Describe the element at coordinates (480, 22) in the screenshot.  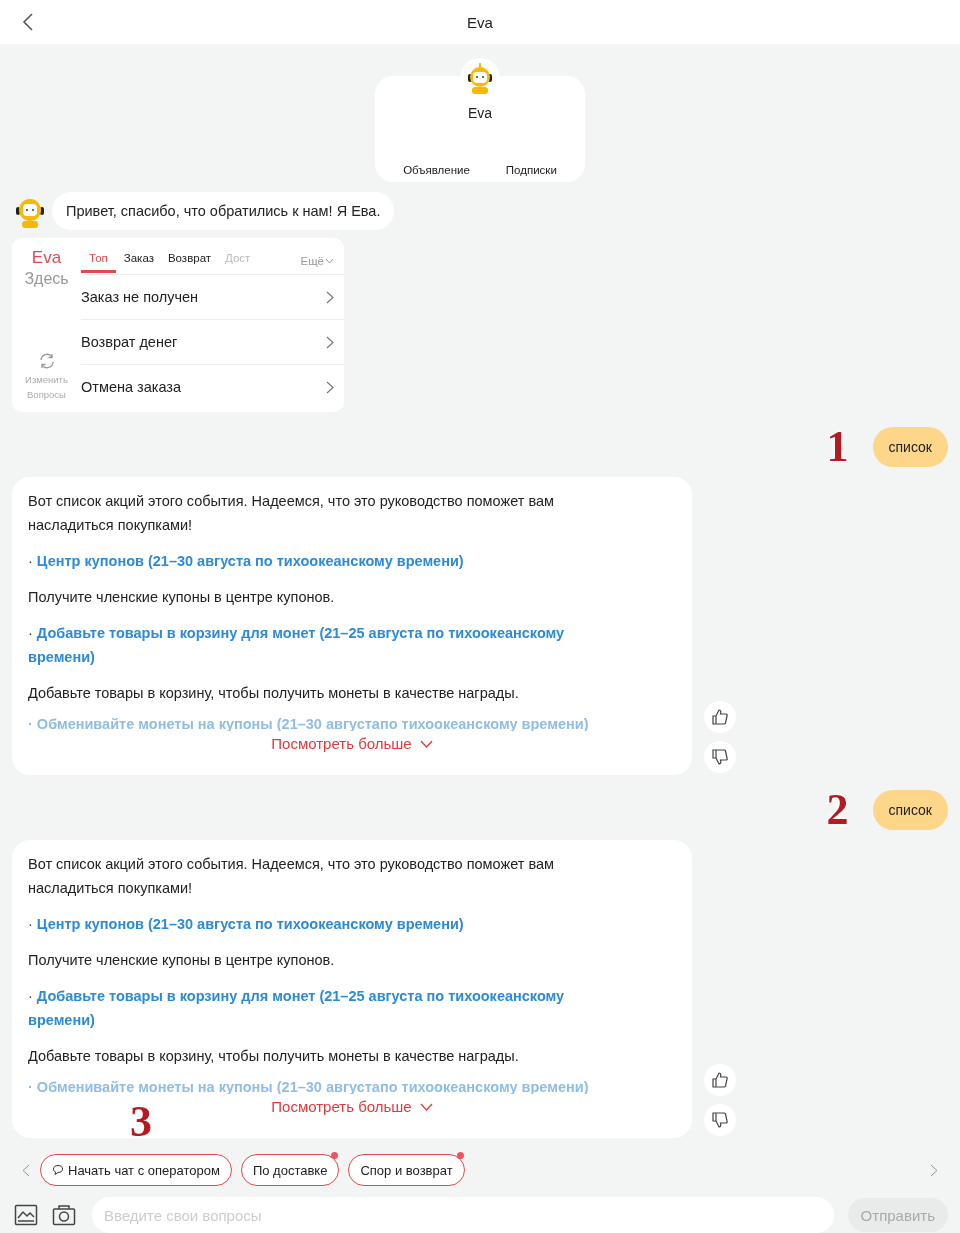
I see `chat-title: Eva` at that location.